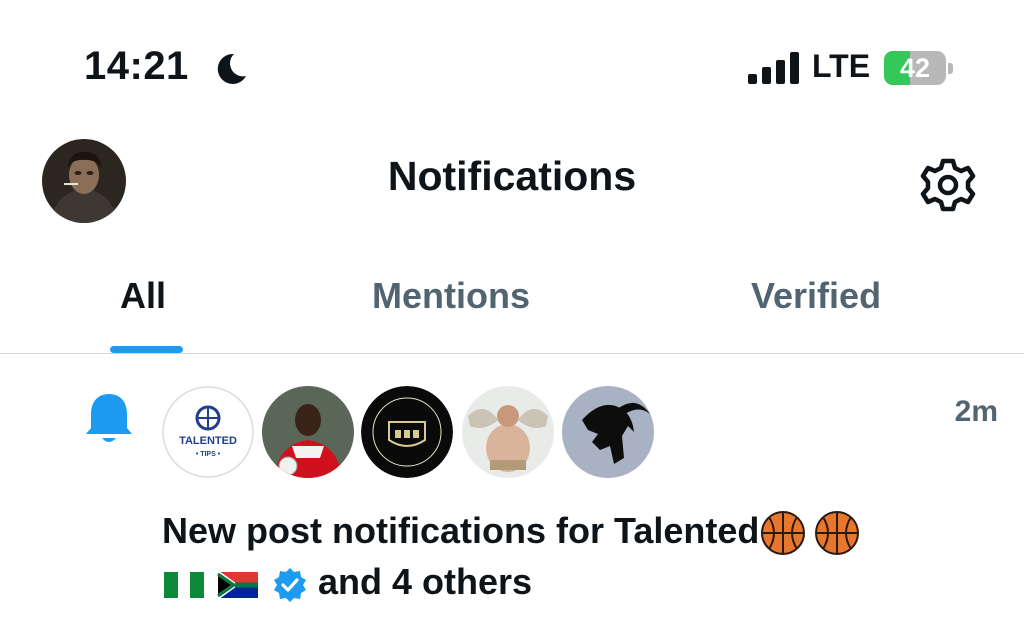  I want to click on talented-tips-text: TALENTED, so click(208, 441).